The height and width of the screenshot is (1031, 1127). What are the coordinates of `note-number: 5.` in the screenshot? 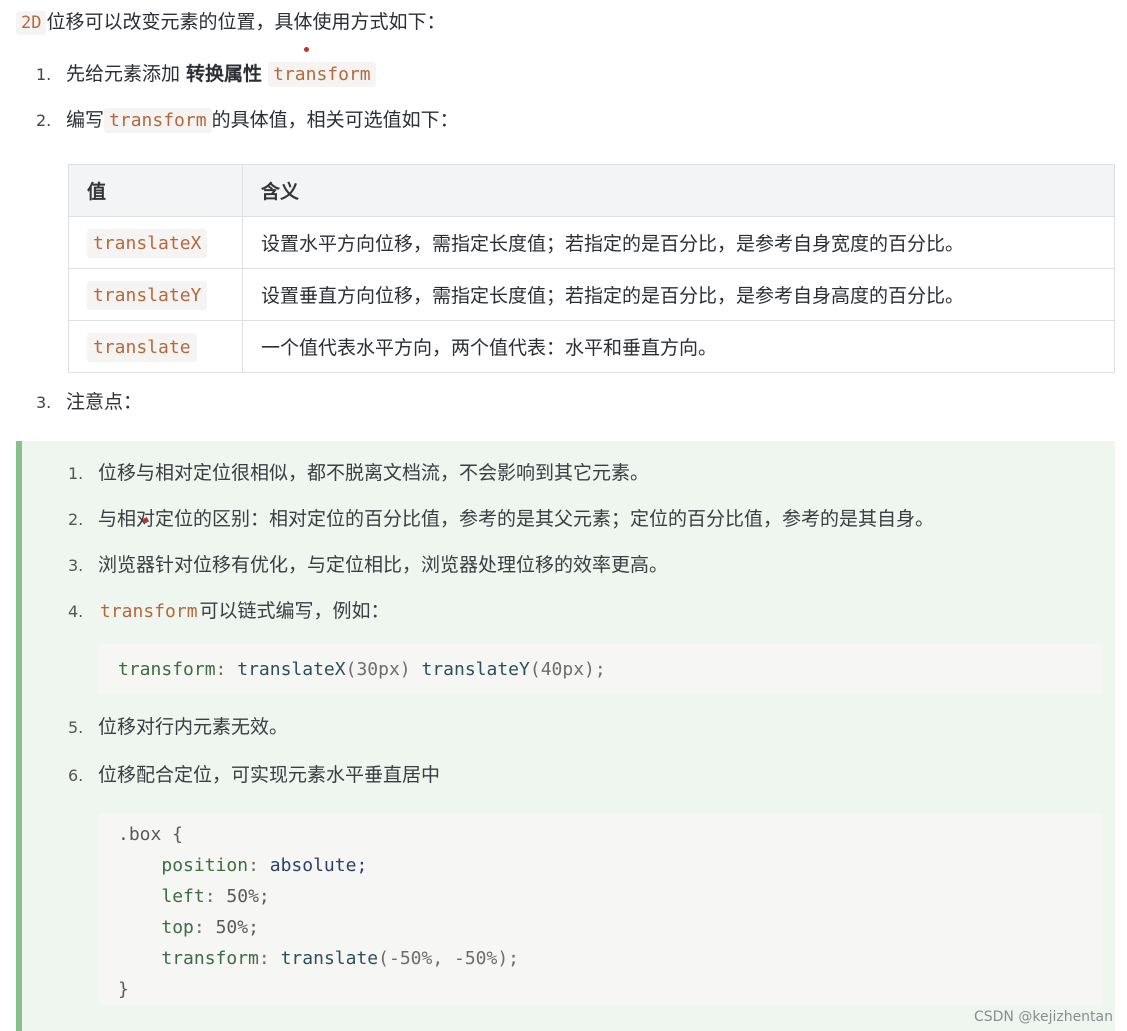 It's located at (76, 727).